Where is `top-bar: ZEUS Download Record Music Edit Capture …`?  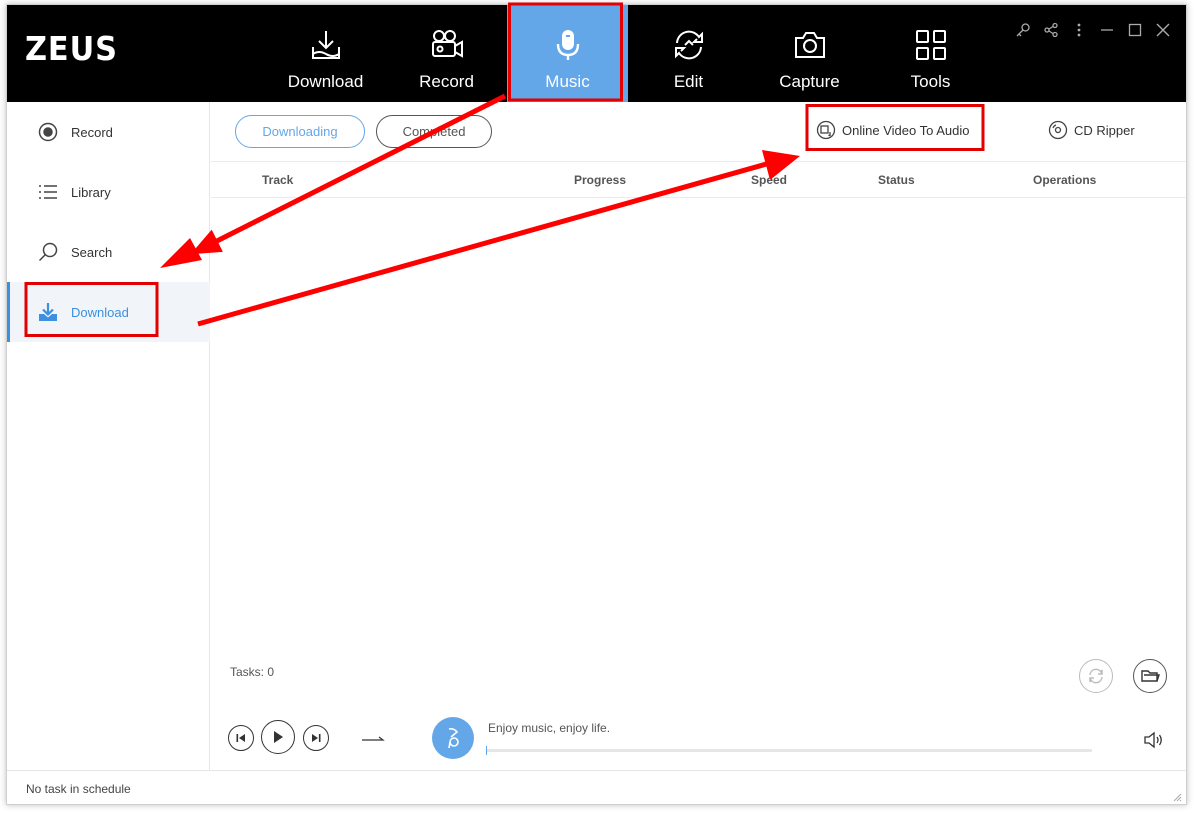
top-bar: ZEUS Download Record Music Edit Capture … is located at coordinates (596, 53).